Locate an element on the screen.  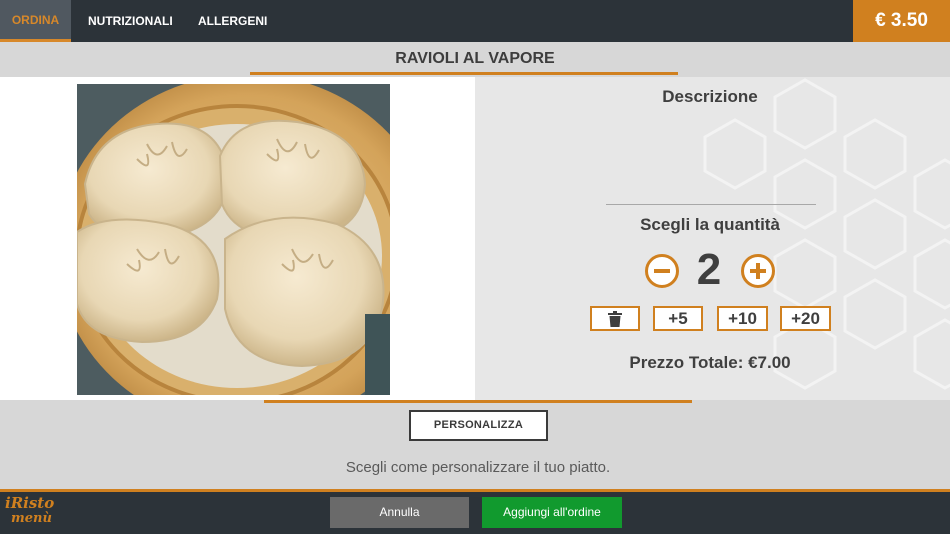
quantity-value: 2 is located at coordinates (709, 269).